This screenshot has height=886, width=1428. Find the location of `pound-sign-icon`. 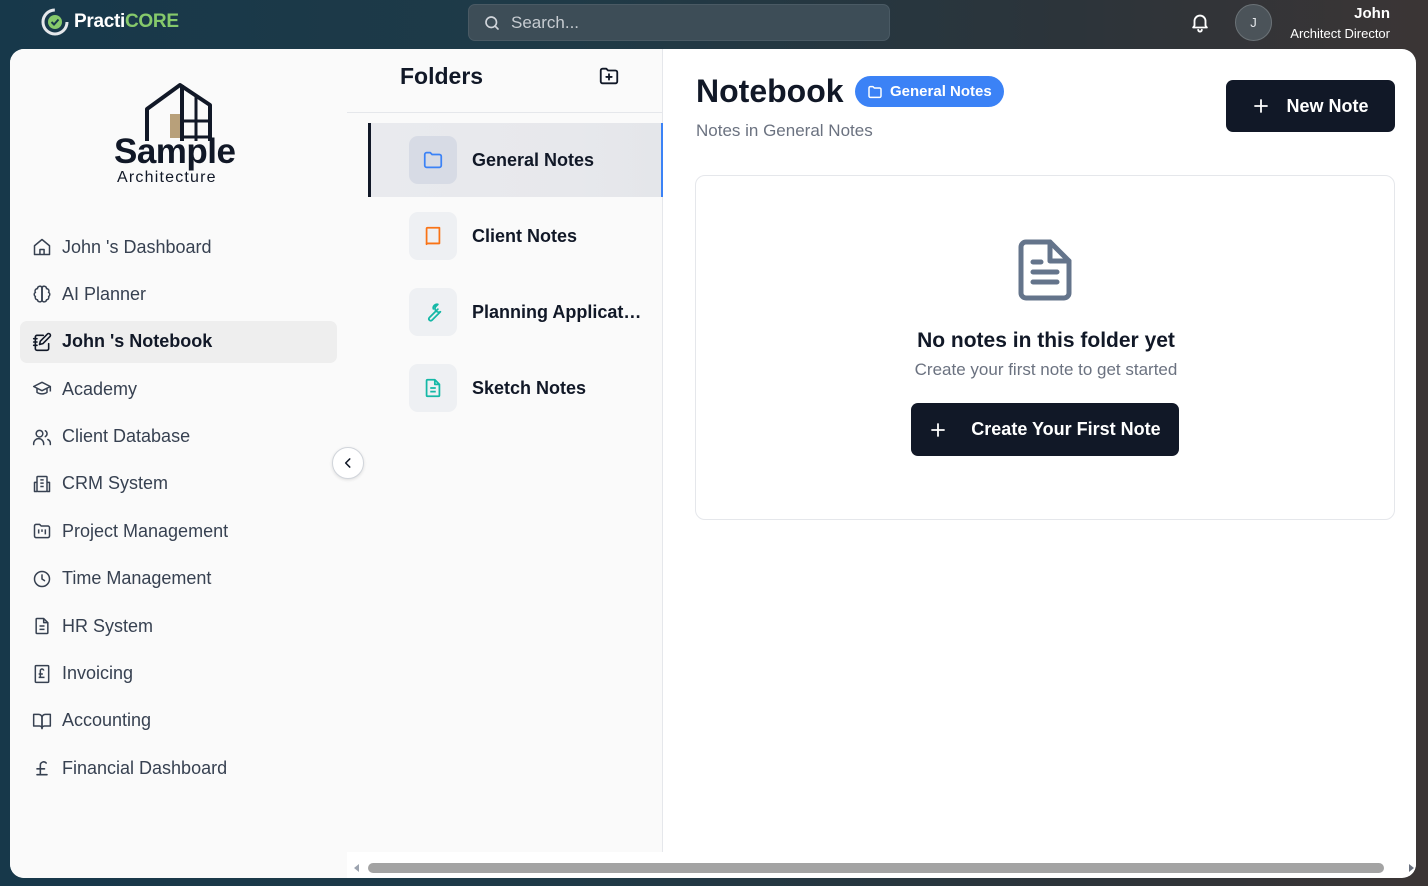

pound-sign-icon is located at coordinates (42, 768).